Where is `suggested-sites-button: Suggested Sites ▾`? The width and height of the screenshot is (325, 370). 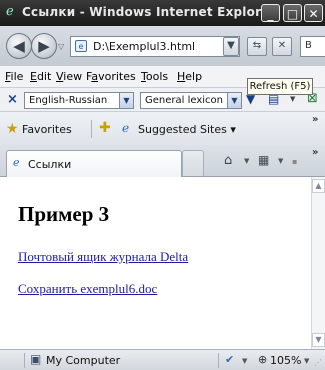
suggested-sites-button: Suggested Sites ▾ is located at coordinates (187, 129).